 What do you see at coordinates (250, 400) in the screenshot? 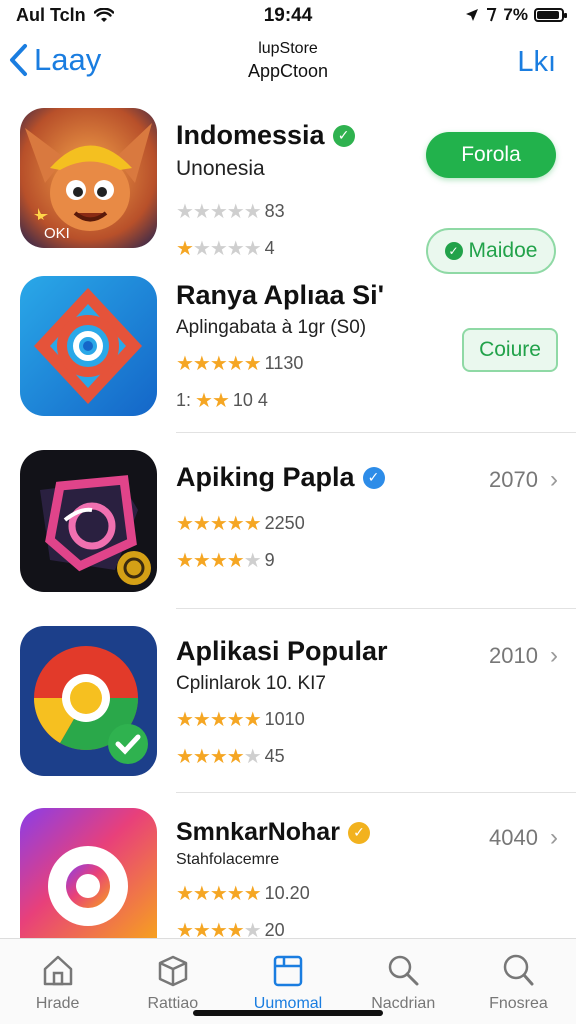
I see `rating-count: 10 4` at bounding box center [250, 400].